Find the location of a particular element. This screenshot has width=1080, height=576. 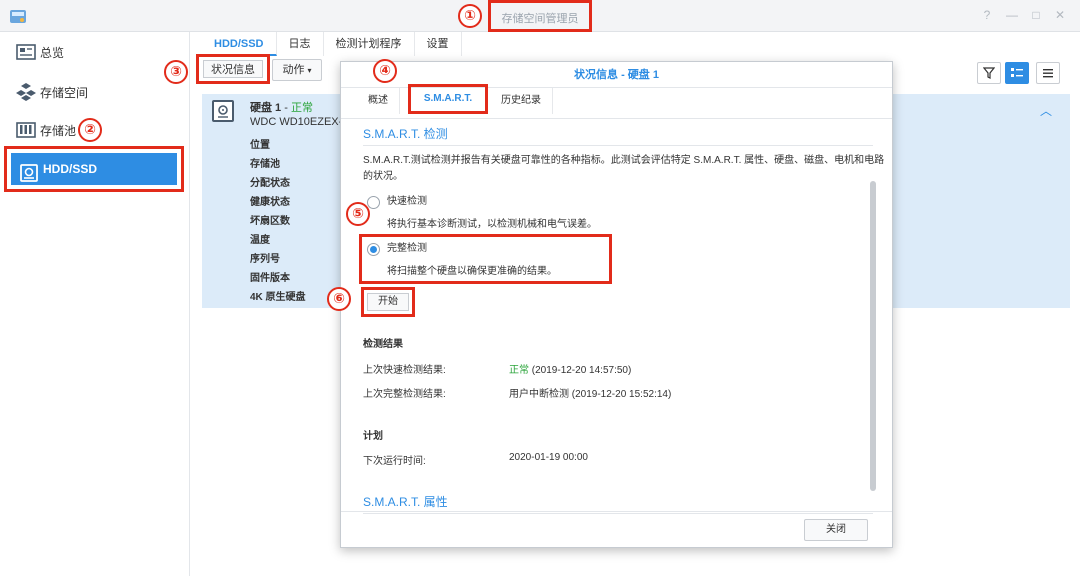

disk-label-storage-pool: 存储池 is located at coordinates (265, 164).